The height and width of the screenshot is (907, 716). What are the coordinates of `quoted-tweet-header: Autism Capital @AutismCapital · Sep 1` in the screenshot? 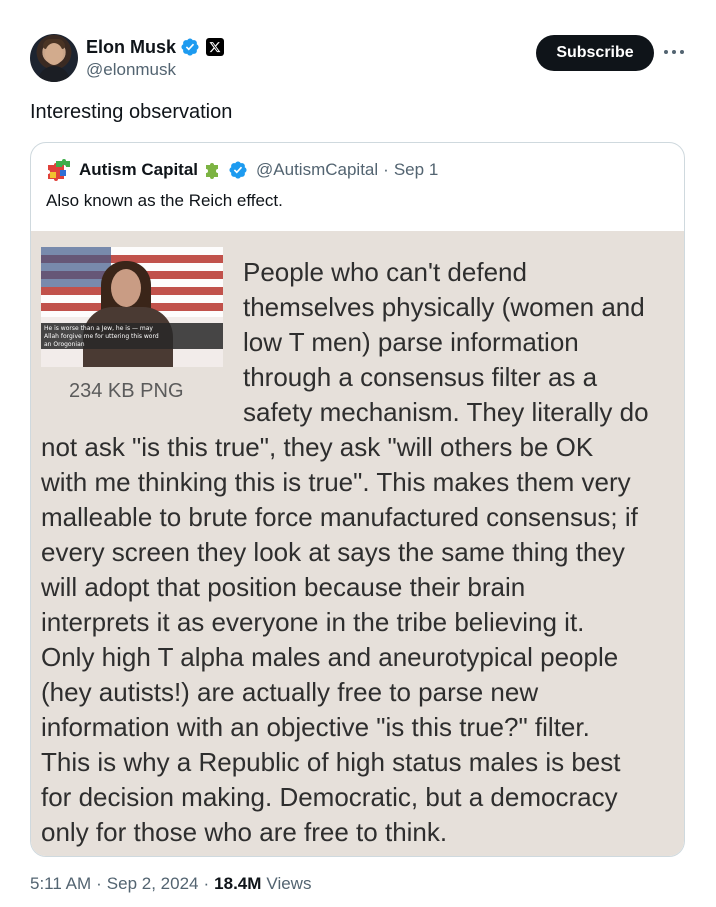 It's located at (242, 170).